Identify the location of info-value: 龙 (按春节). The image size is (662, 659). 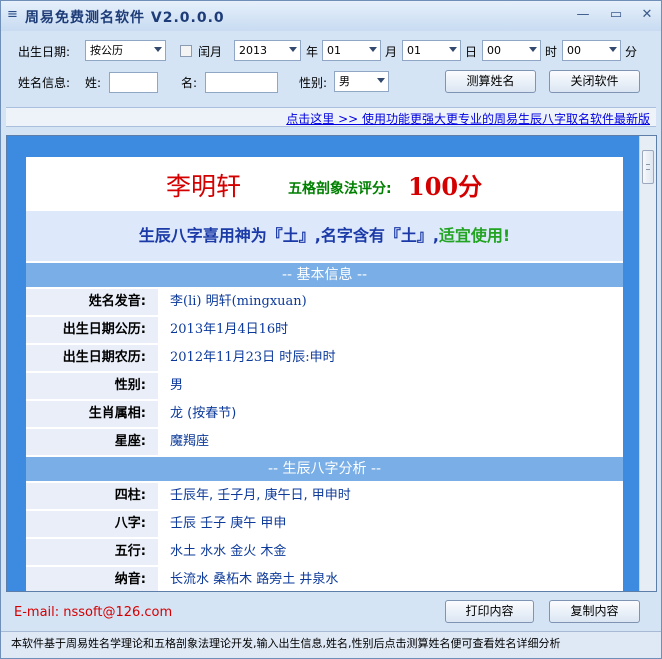
(392, 414).